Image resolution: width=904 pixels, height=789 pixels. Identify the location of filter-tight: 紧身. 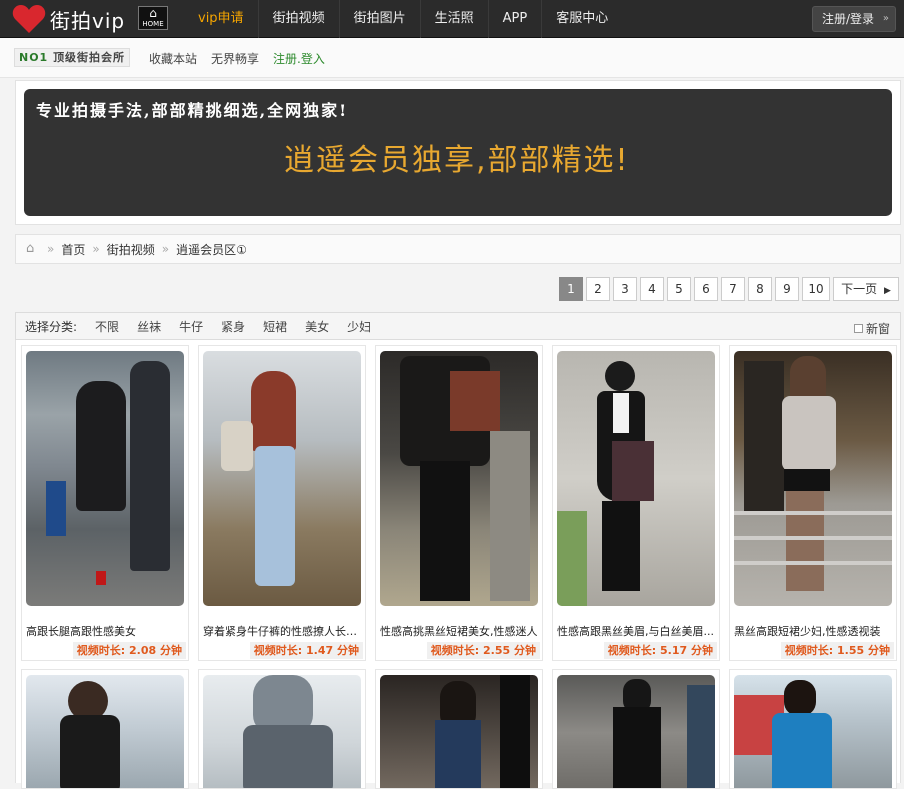
(233, 326).